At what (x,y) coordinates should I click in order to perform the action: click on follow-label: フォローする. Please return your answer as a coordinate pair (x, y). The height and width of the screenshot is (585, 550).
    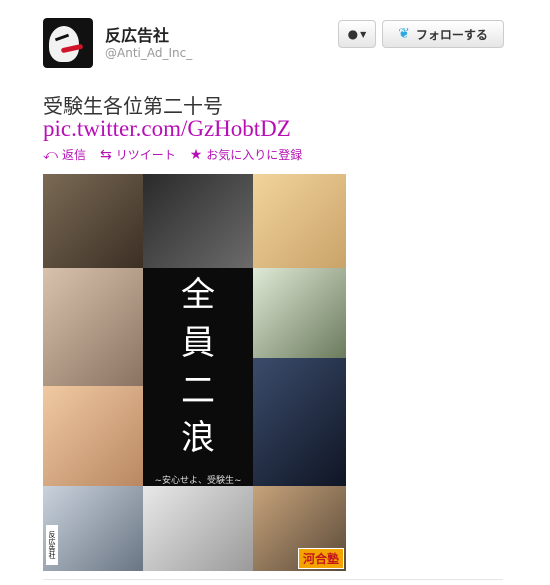
    Looking at the image, I should click on (451, 34).